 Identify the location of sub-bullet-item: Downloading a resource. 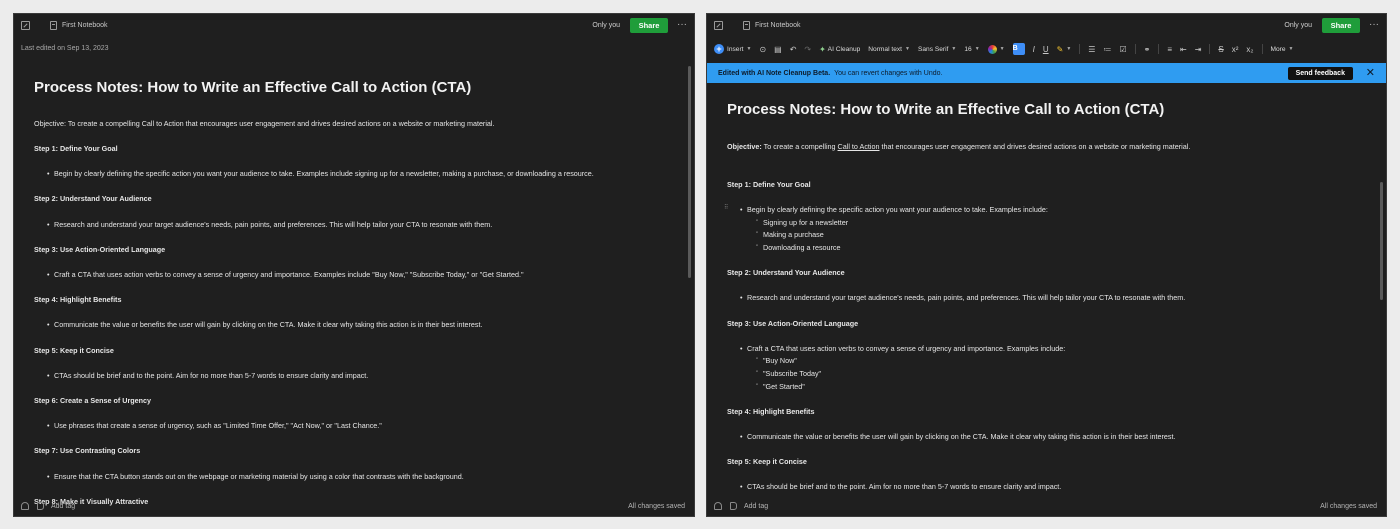
(784, 247).